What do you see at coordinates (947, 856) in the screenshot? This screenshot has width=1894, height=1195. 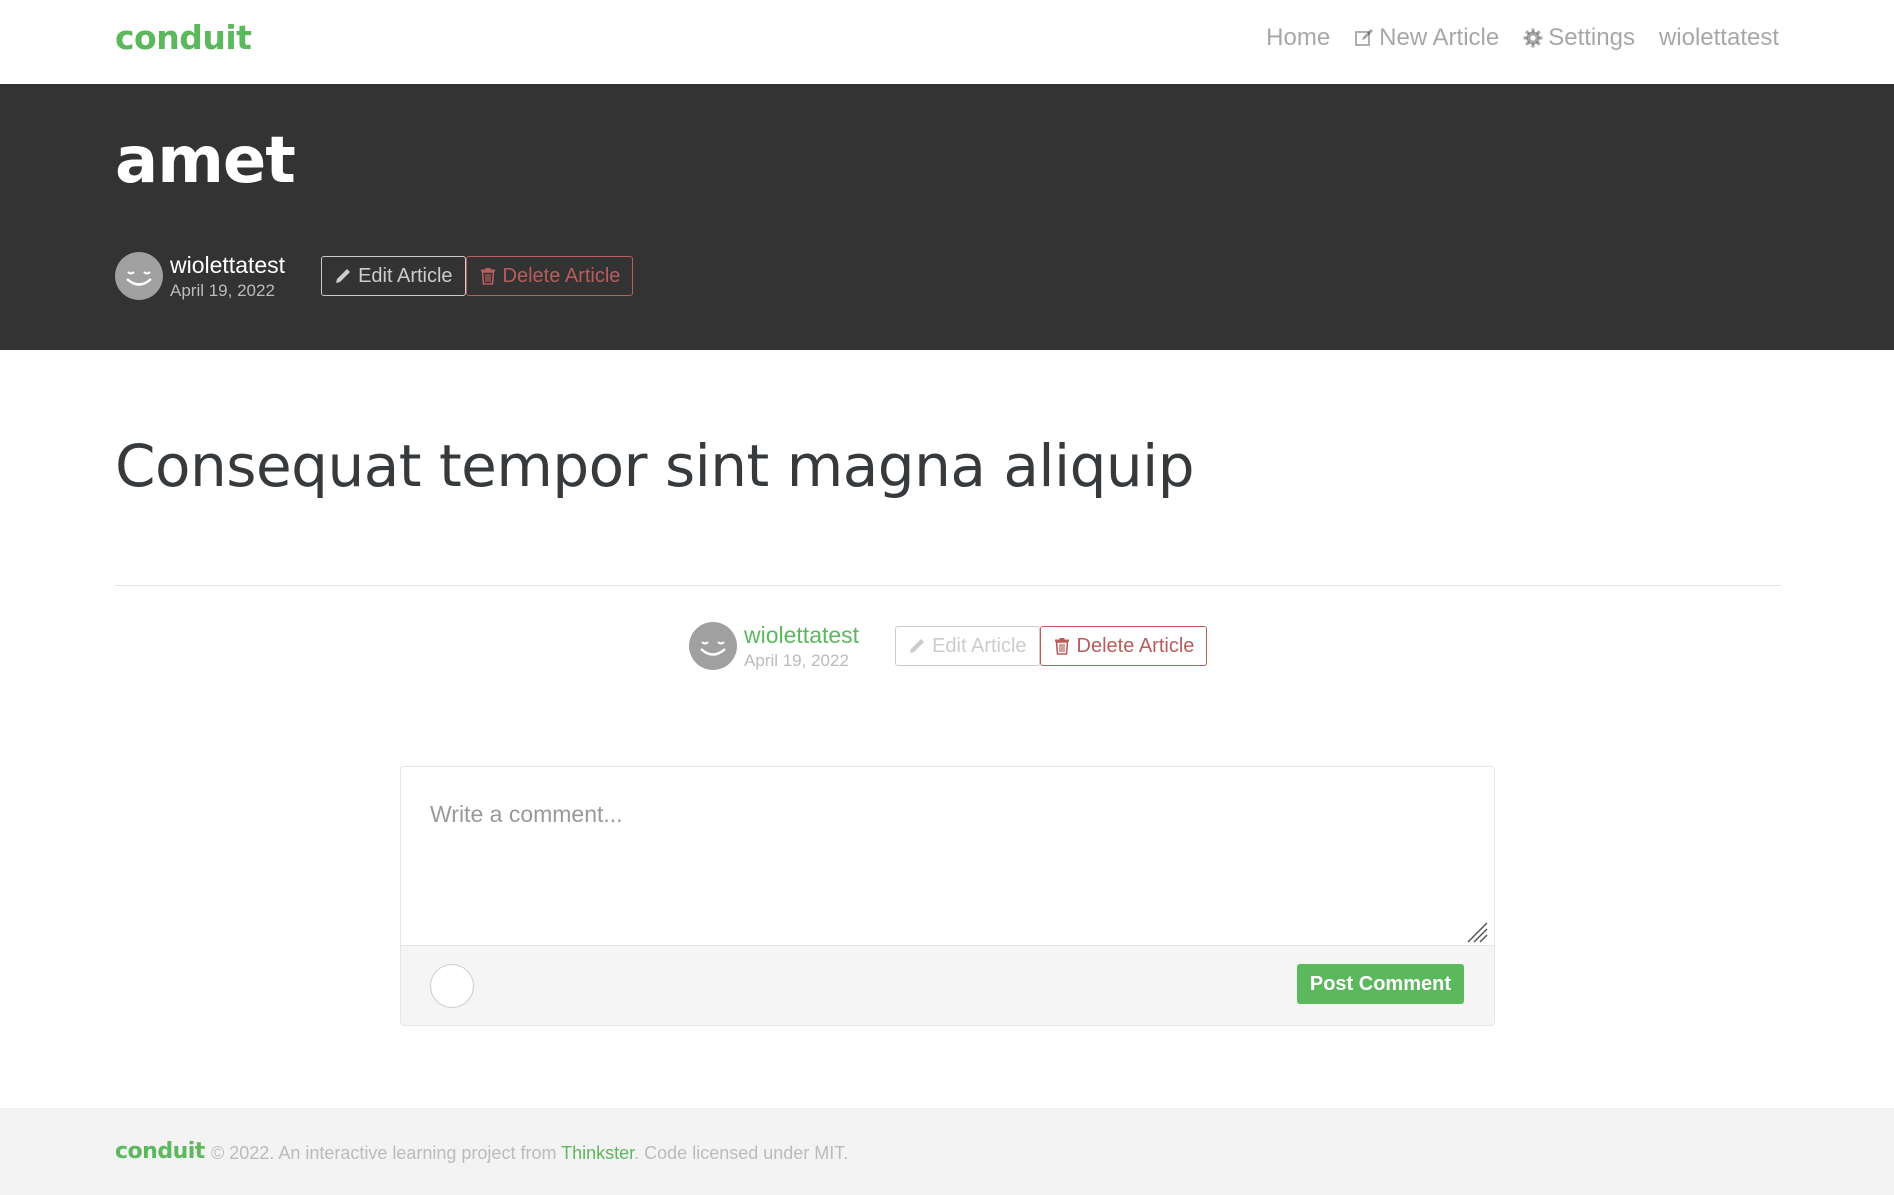 I see `comment-input` at bounding box center [947, 856].